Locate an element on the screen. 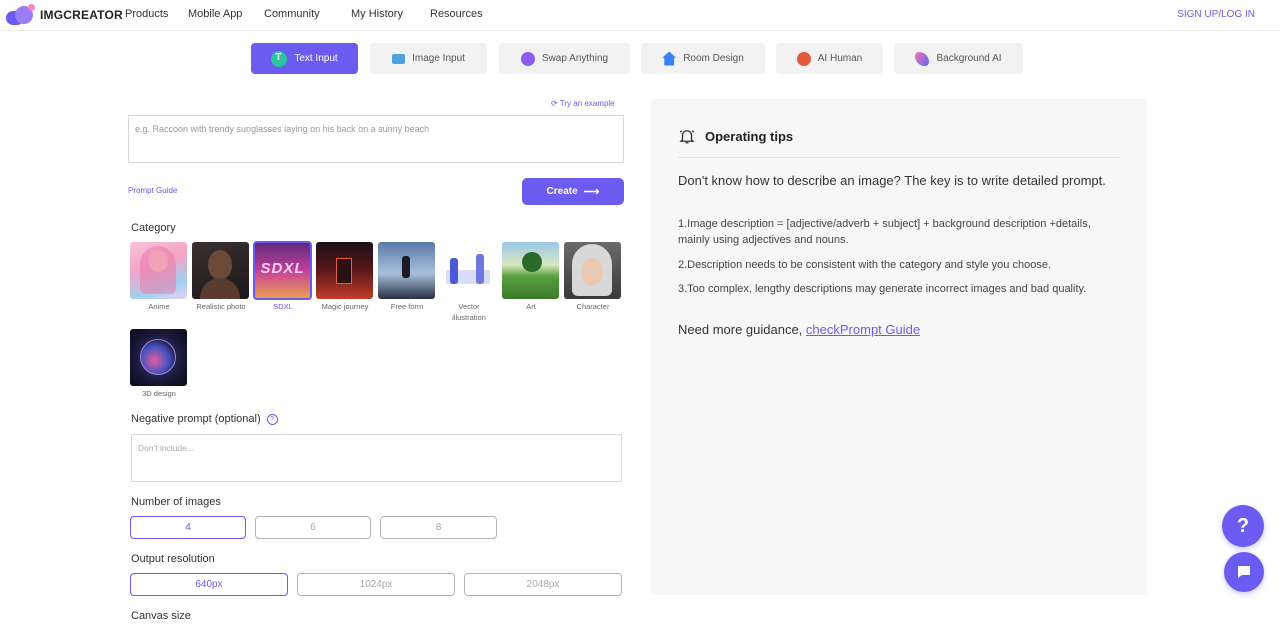 The height and width of the screenshot is (624, 1280). question-icon: ? is located at coordinates (1243, 525).